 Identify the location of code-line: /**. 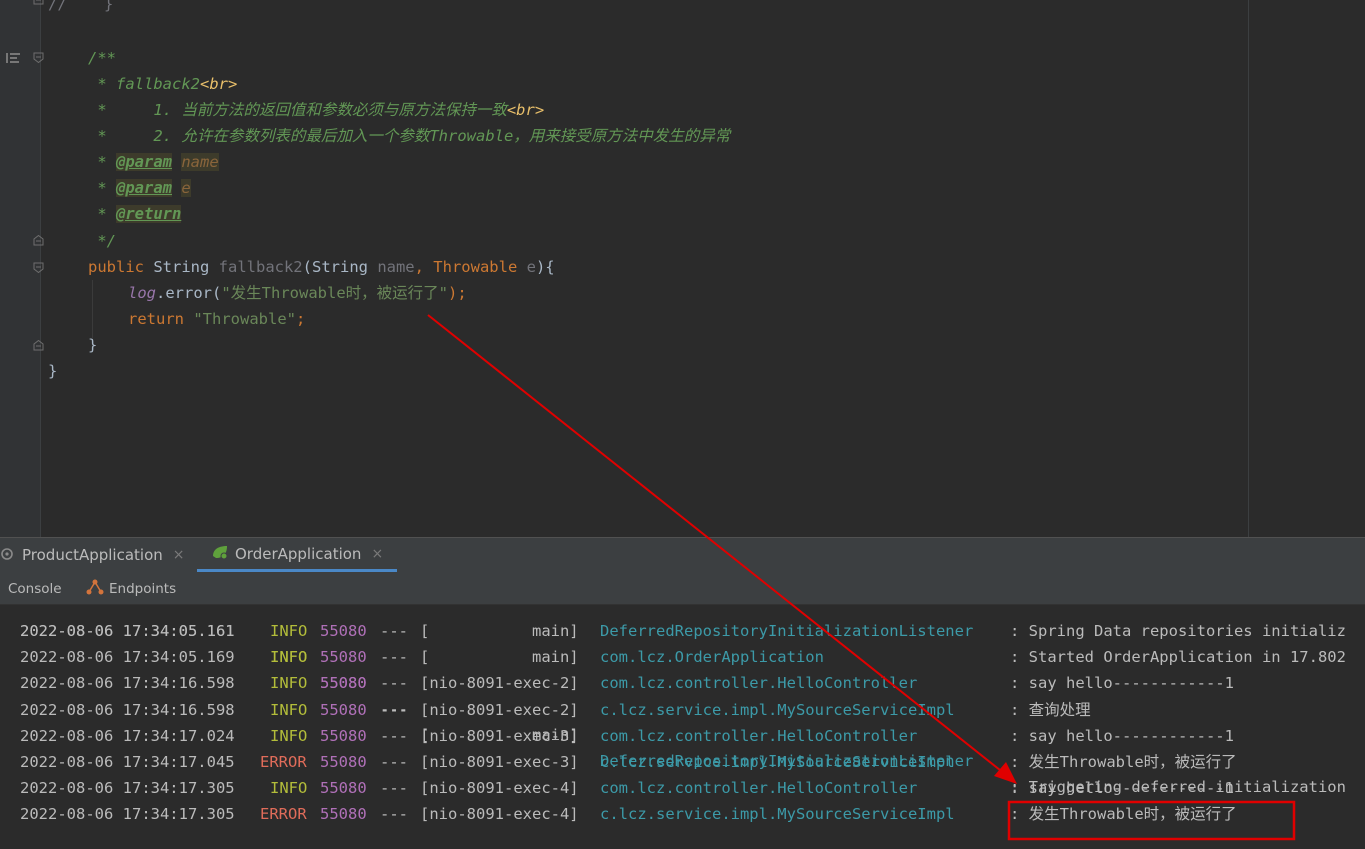
(102, 58).